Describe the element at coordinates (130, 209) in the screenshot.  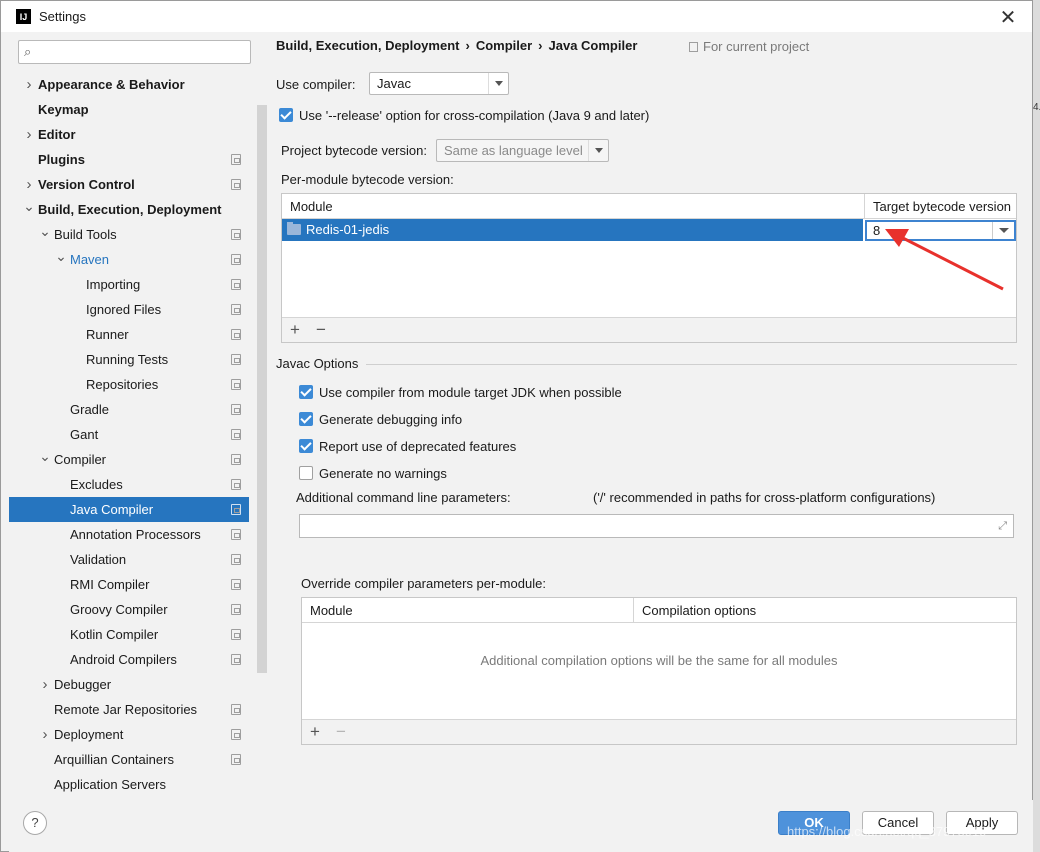
I see `sidebar-item-label: Build, Execution, Deployment` at that location.